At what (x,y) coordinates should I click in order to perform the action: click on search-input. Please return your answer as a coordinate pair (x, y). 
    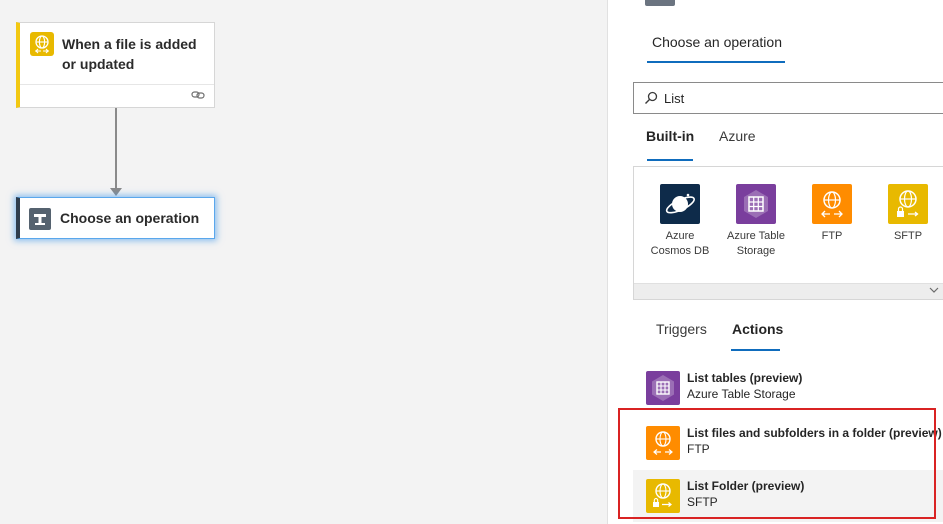
    Looking at the image, I should click on (799, 98).